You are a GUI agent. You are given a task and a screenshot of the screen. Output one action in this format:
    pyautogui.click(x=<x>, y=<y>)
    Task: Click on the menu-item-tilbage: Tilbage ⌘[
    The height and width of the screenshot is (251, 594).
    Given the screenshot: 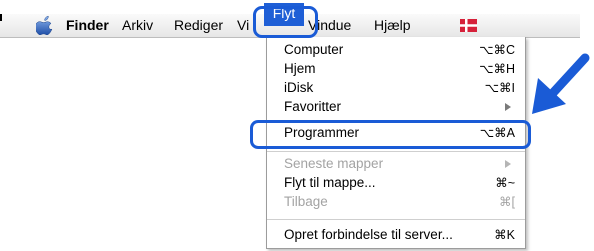 What is the action you would take?
    pyautogui.click(x=396, y=202)
    